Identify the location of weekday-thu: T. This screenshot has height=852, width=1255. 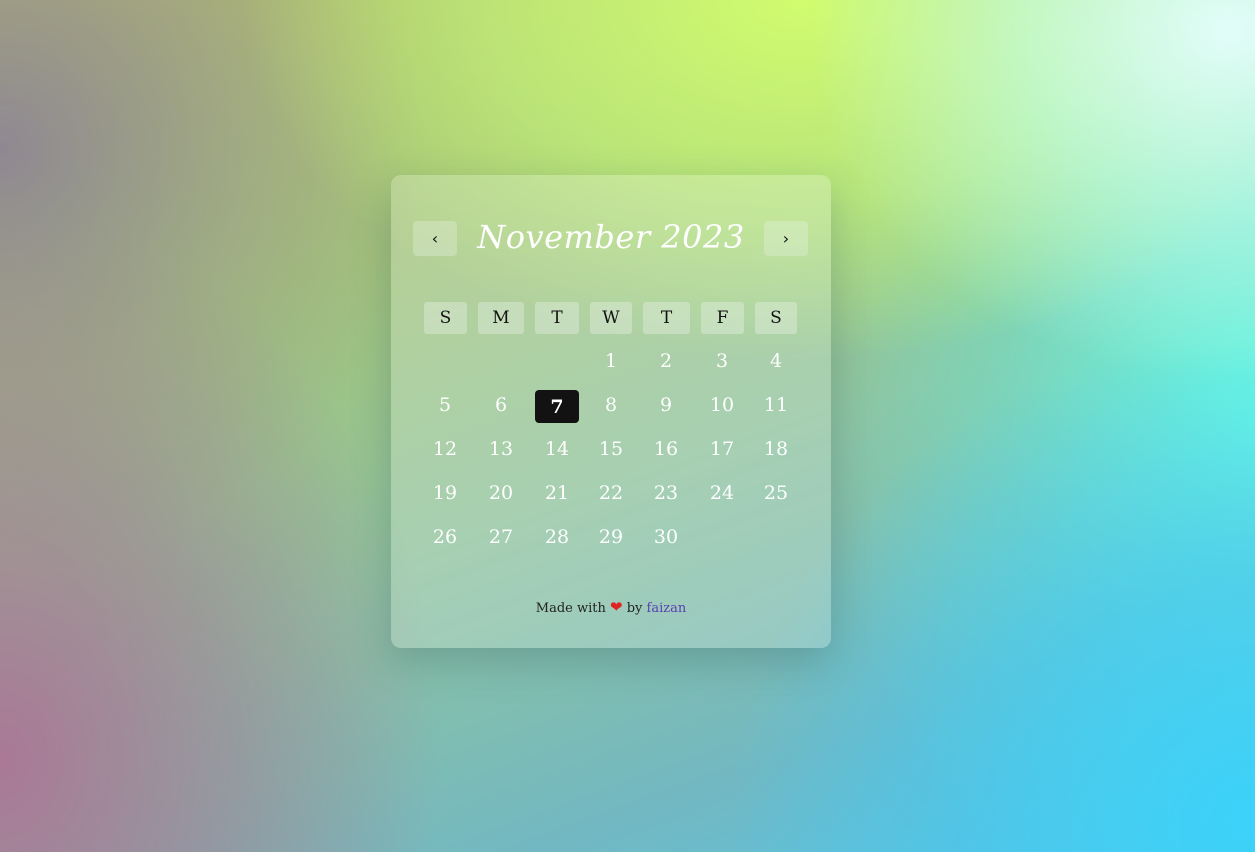
(666, 318).